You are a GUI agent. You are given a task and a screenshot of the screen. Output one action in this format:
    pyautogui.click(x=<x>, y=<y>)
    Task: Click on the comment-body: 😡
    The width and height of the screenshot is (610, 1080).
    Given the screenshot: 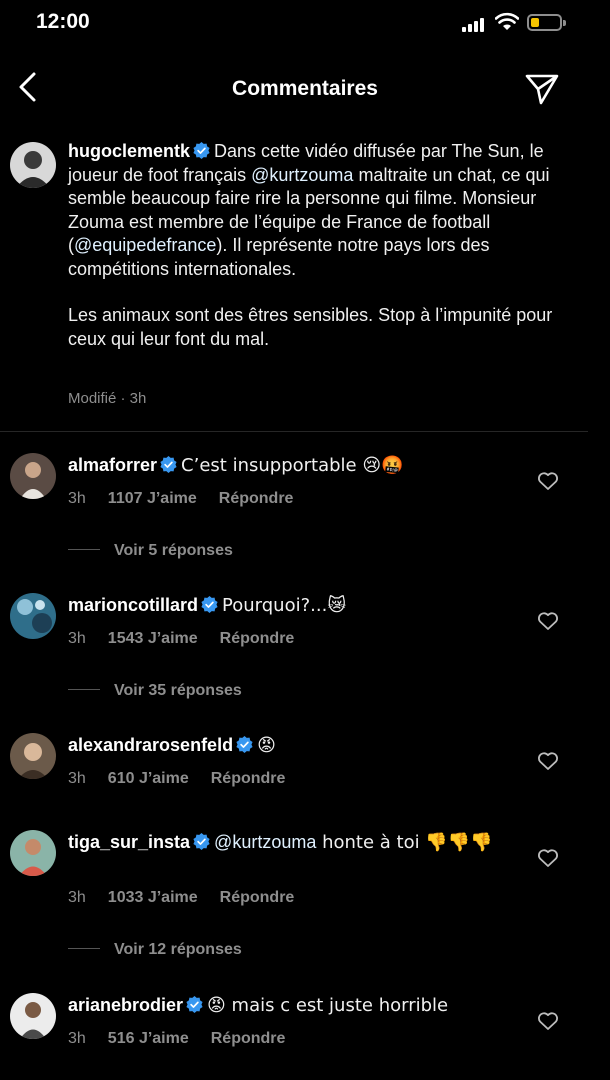 What is the action you would take?
    pyautogui.click(x=266, y=745)
    